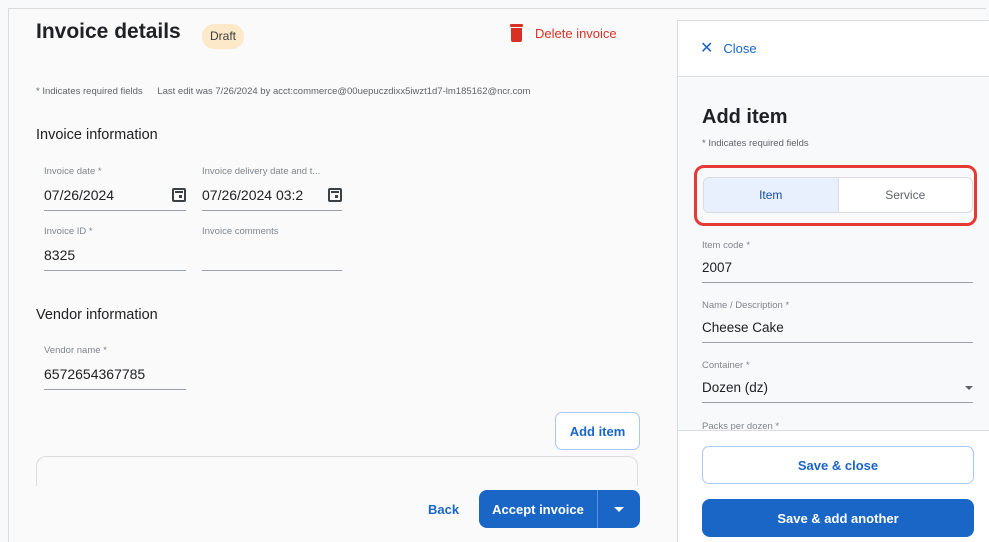 The height and width of the screenshot is (542, 989). What do you see at coordinates (837, 321) in the screenshot?
I see `name-description-field: Name / Description * Cheese Cake` at bounding box center [837, 321].